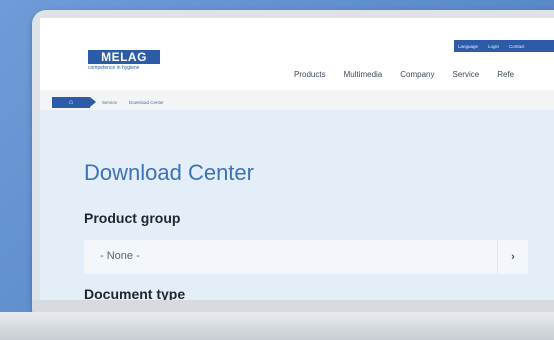  Describe the element at coordinates (306, 257) in the screenshot. I see `product-group-select: - None - ›` at that location.